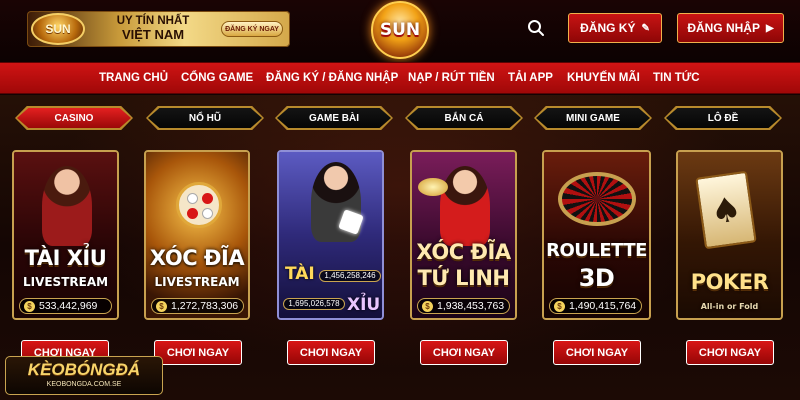 The image size is (800, 400). I want to click on search-icon, so click(536, 28).